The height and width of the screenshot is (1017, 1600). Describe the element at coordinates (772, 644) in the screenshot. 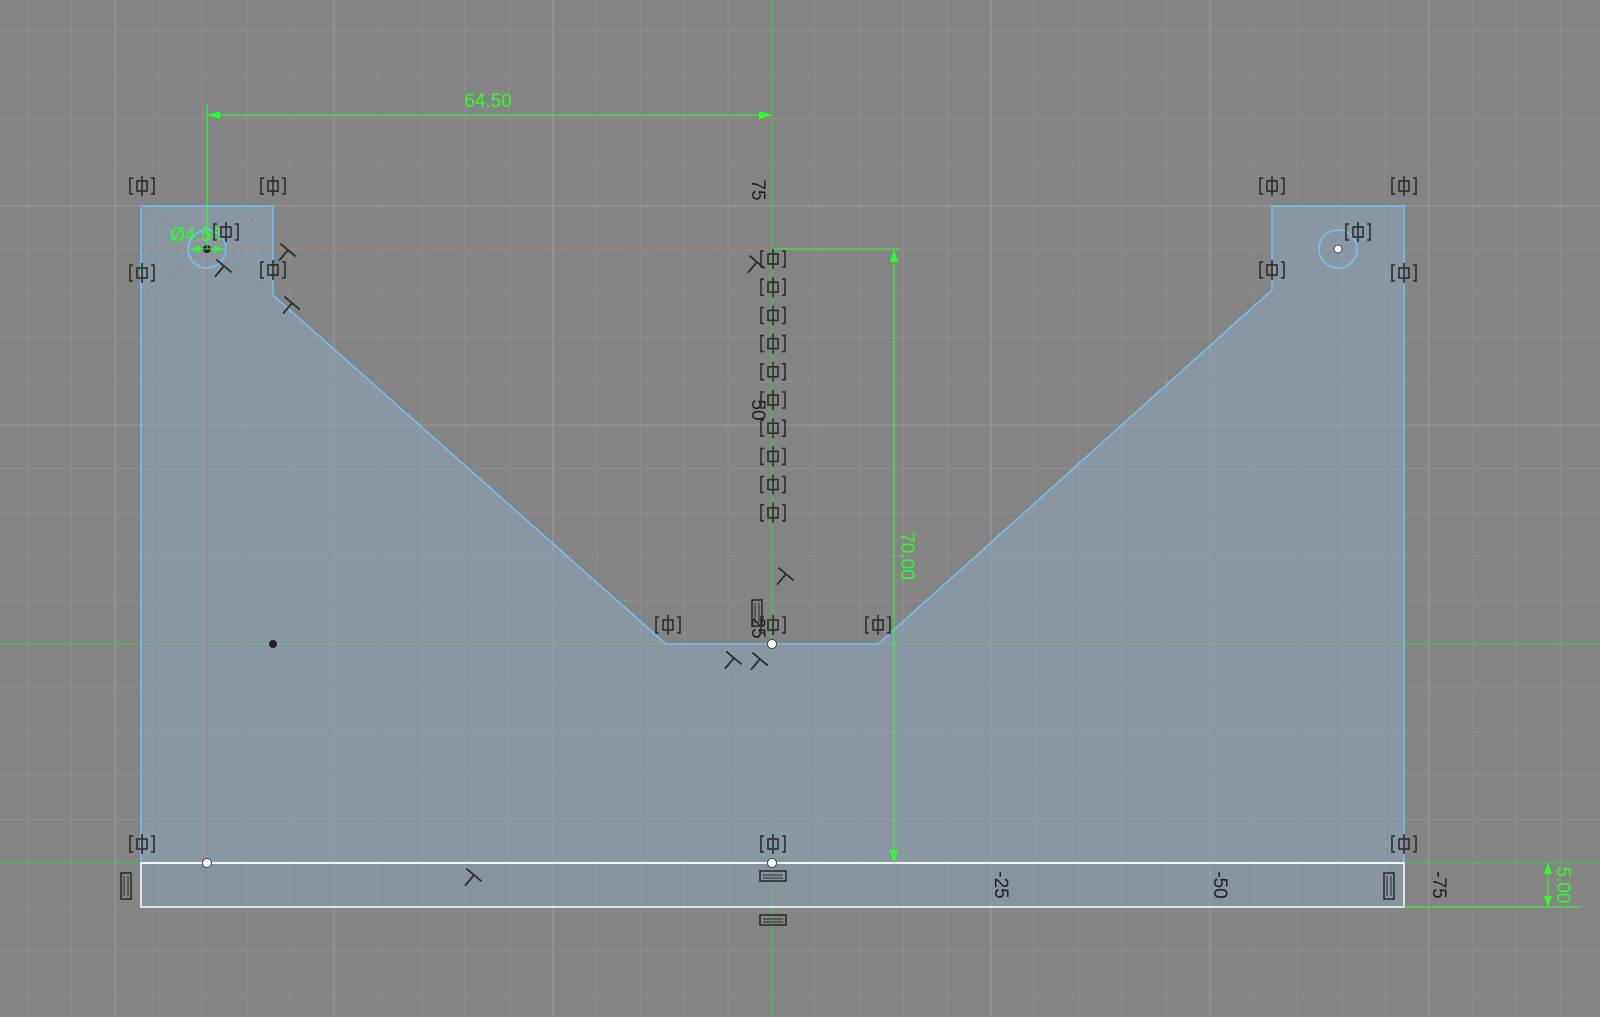

I see `sketch-point-origin` at that location.